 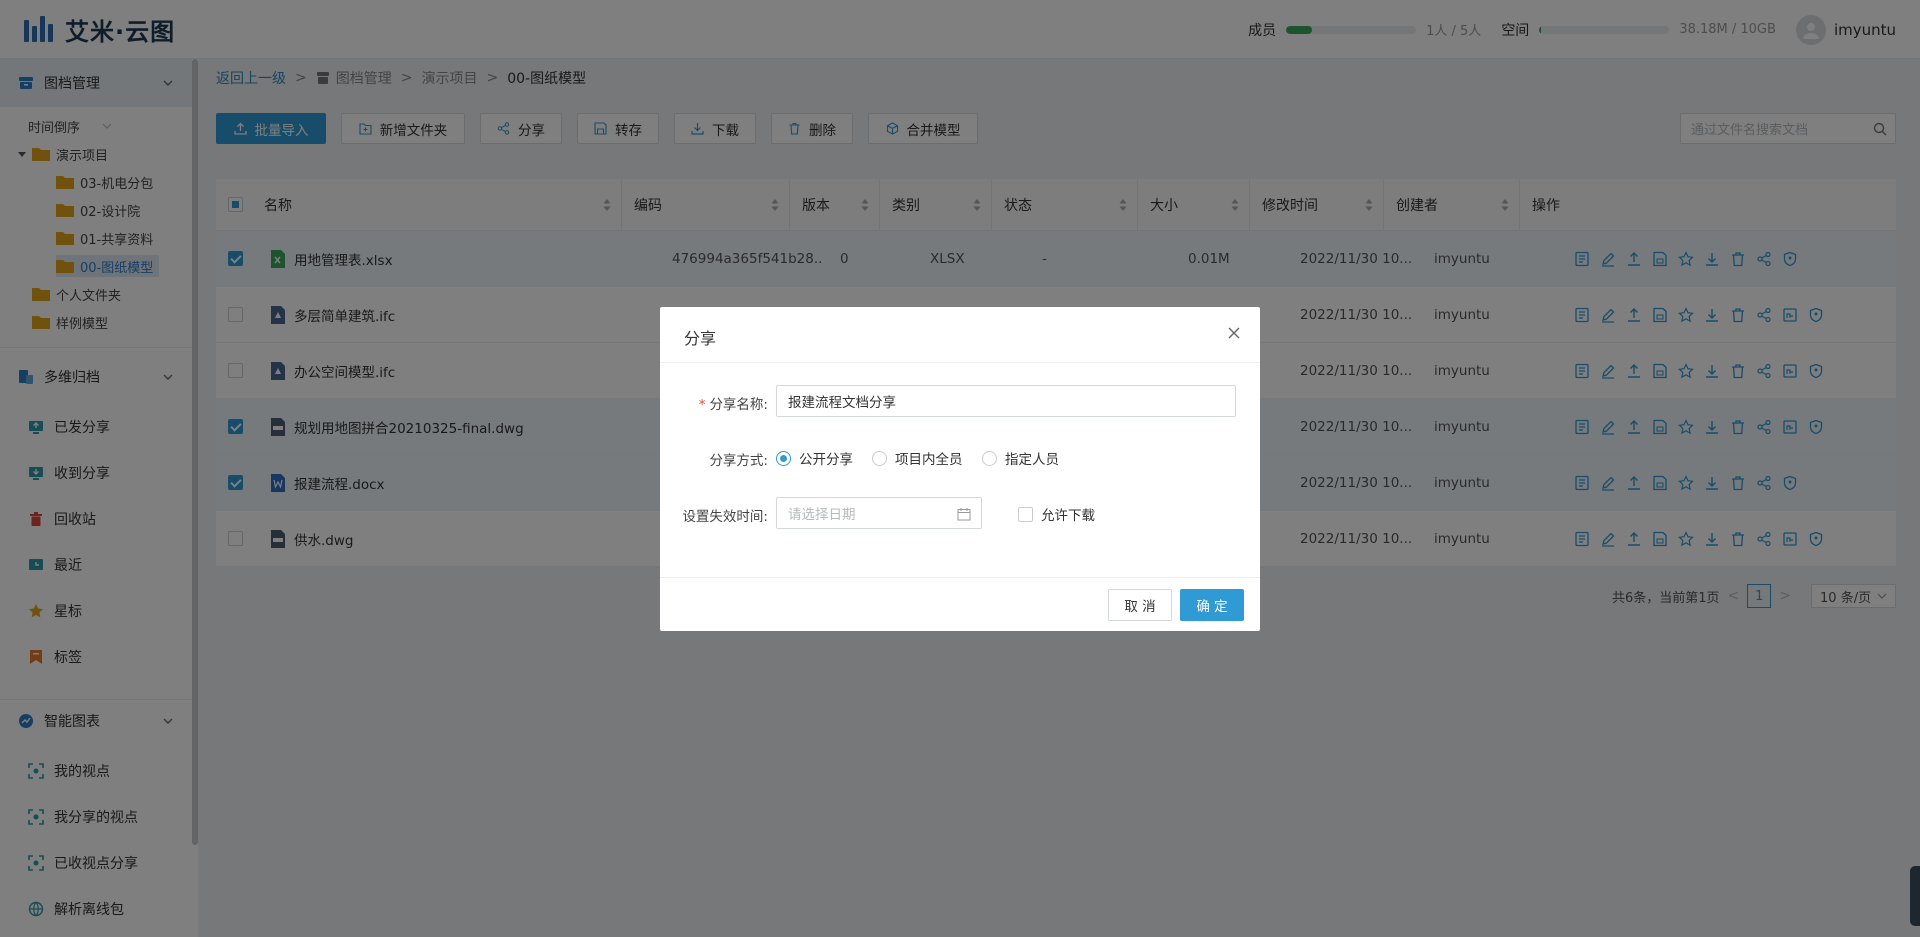 What do you see at coordinates (1006, 401) in the screenshot?
I see `share-name-input: 报建流程文档分享` at bounding box center [1006, 401].